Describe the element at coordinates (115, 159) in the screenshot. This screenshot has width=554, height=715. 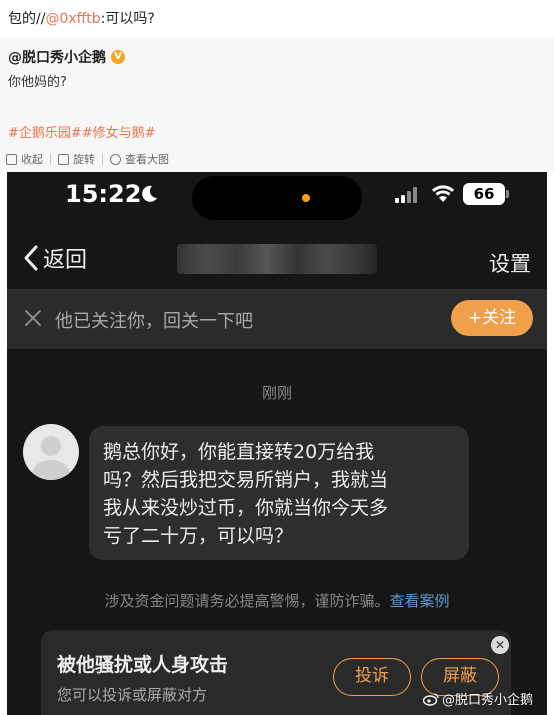
I see `zoom-icon` at that location.